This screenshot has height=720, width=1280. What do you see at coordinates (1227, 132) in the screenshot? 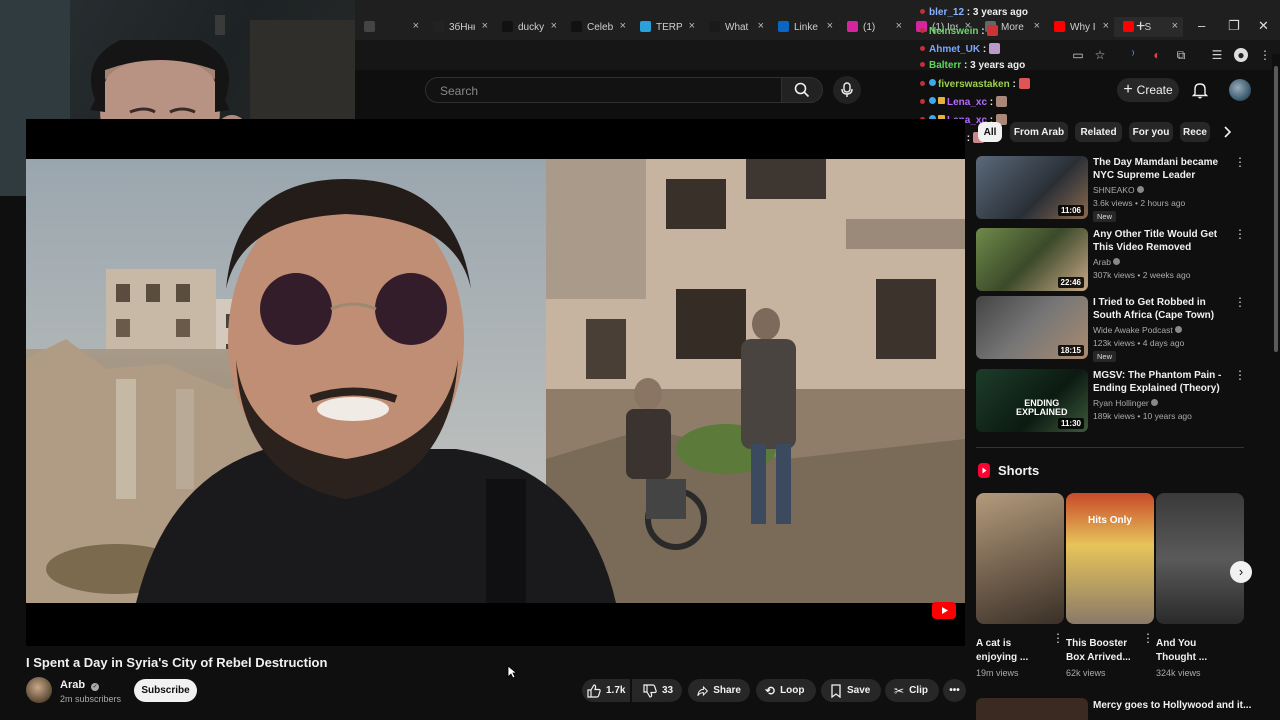
I see `chevron-right-icon` at bounding box center [1227, 132].